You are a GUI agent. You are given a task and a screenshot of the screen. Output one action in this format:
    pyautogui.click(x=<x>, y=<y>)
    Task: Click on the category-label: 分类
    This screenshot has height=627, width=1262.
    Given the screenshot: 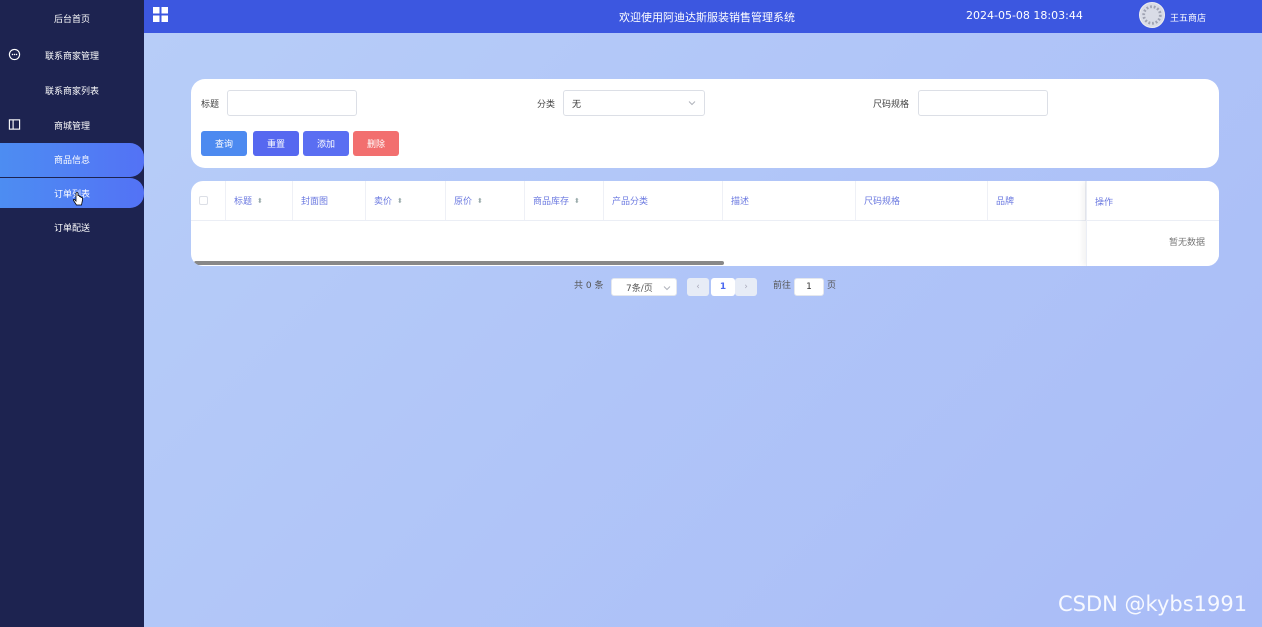 What is the action you would take?
    pyautogui.click(x=546, y=105)
    